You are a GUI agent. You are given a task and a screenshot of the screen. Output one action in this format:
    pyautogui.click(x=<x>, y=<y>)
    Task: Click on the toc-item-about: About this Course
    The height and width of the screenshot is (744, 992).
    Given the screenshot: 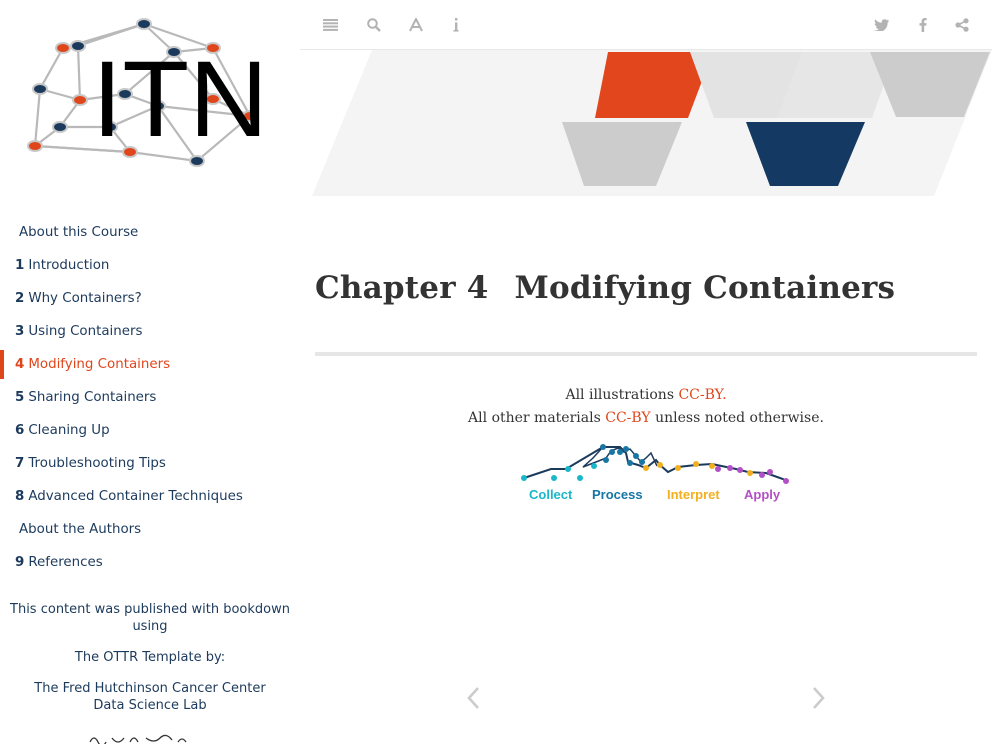 What is the action you would take?
    pyautogui.click(x=150, y=232)
    